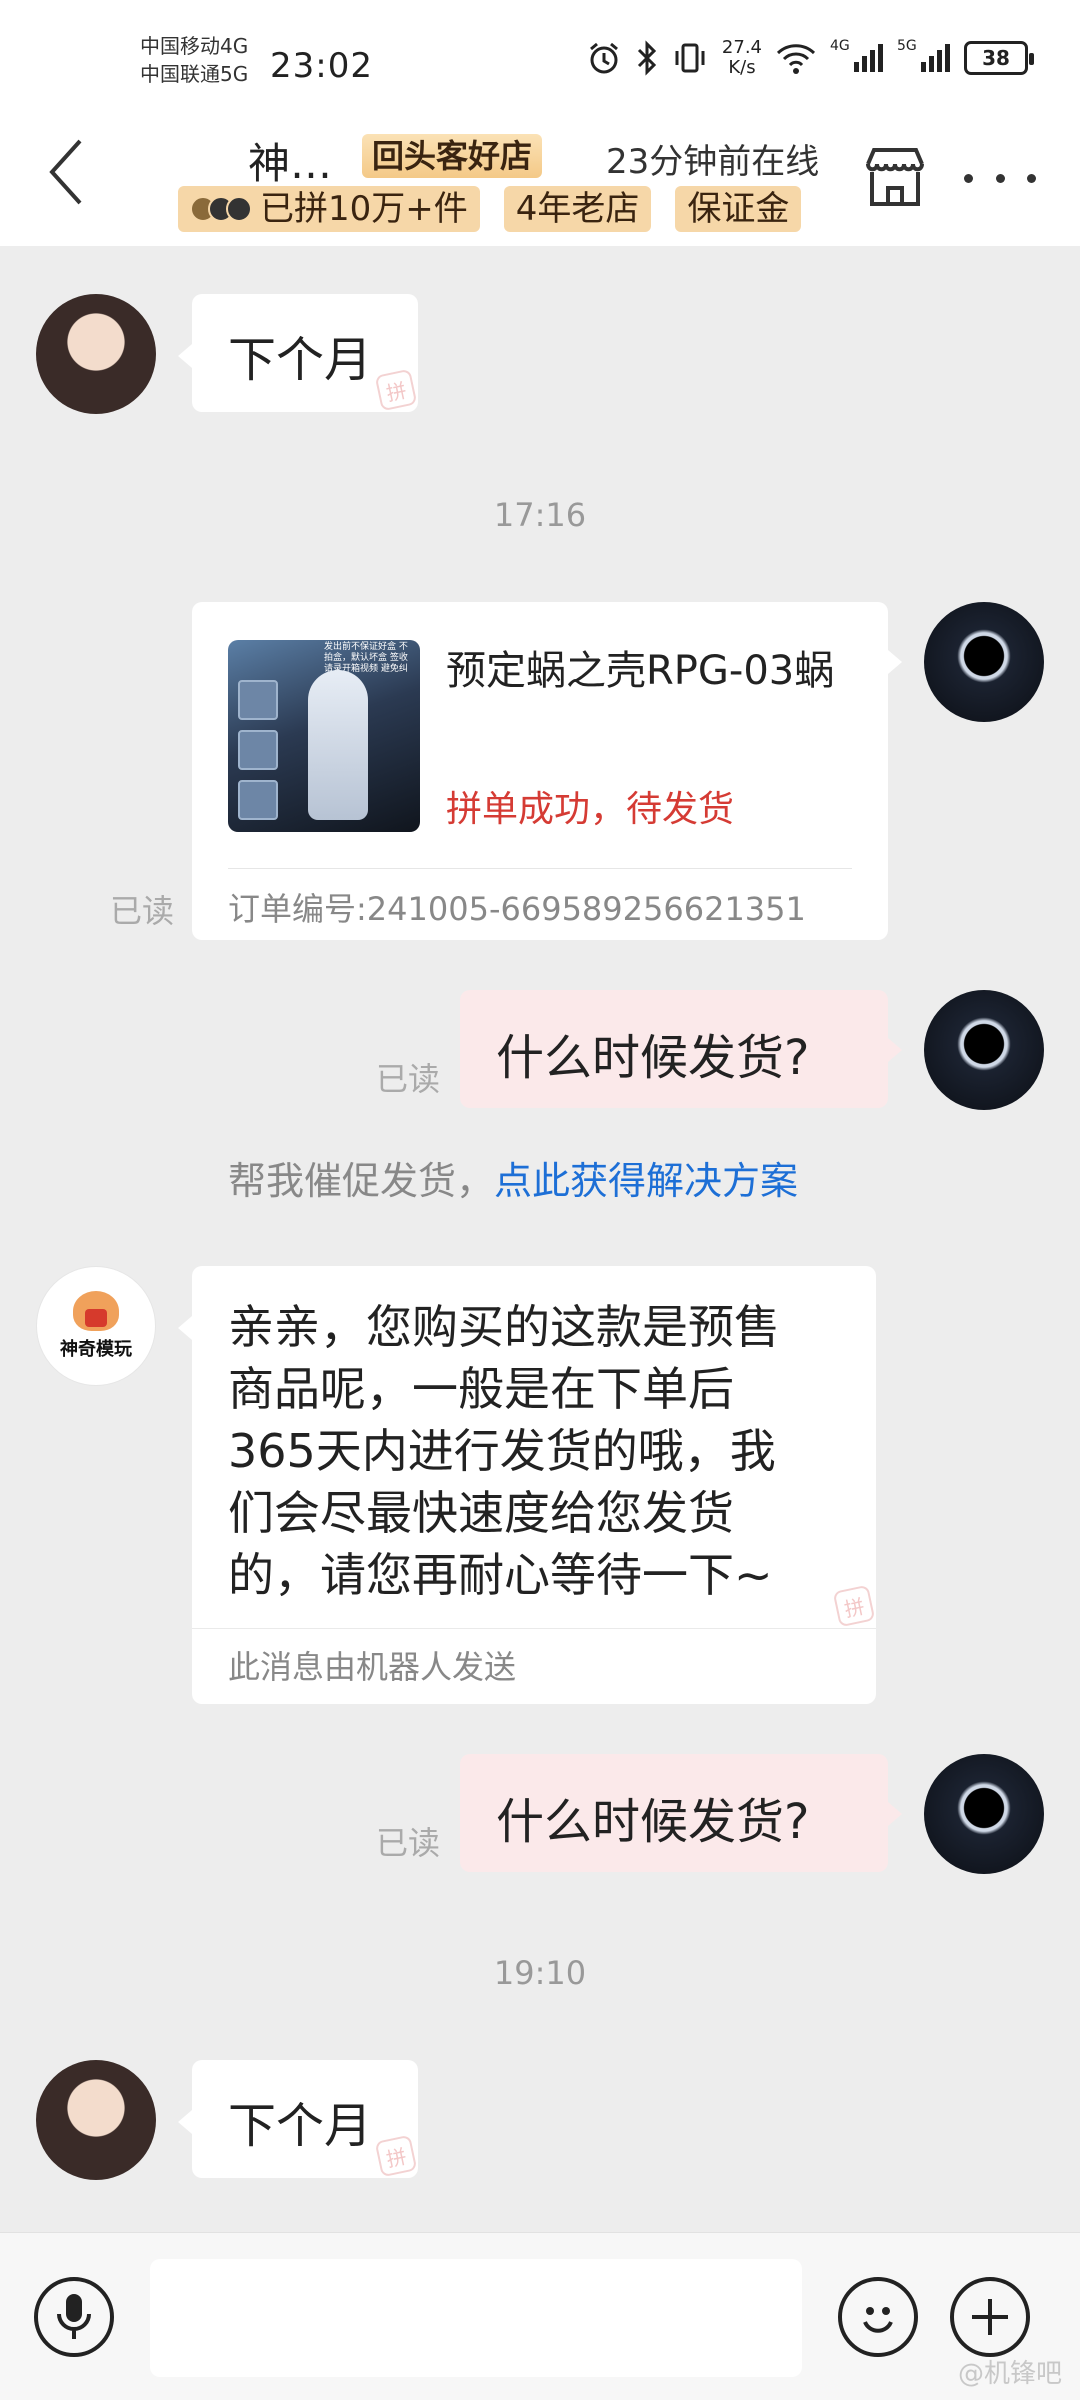 The width and height of the screenshot is (1080, 2400). What do you see at coordinates (221, 209) in the screenshot?
I see `buyer-avatars` at bounding box center [221, 209].